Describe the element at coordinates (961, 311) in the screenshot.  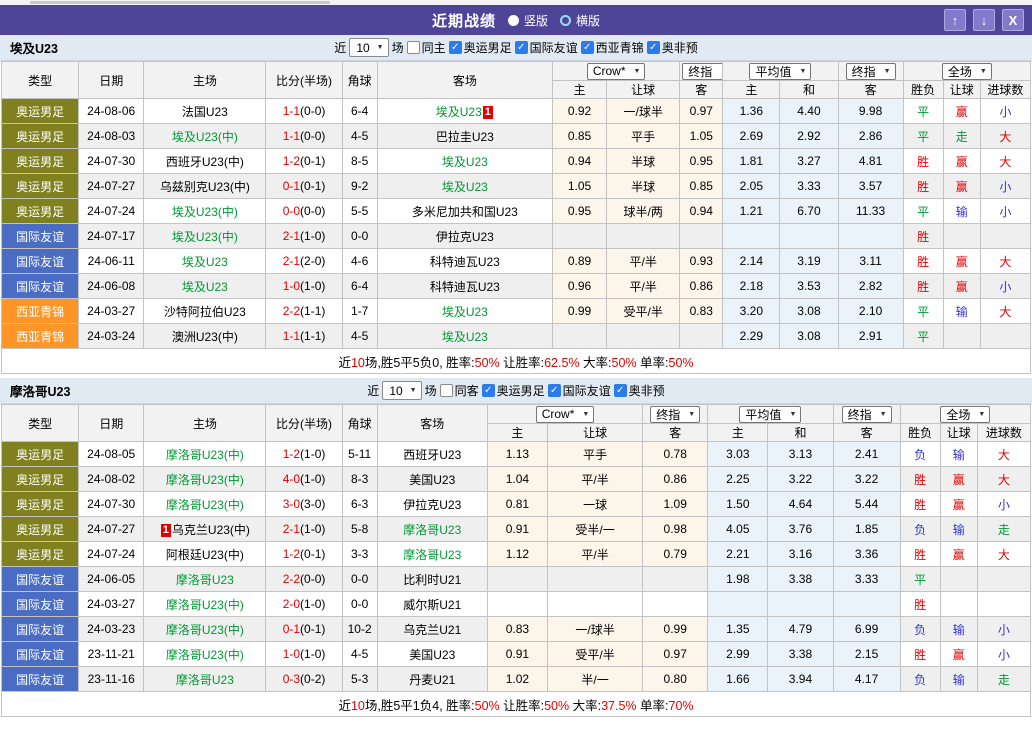
I see `result-handicap: 输` at that location.